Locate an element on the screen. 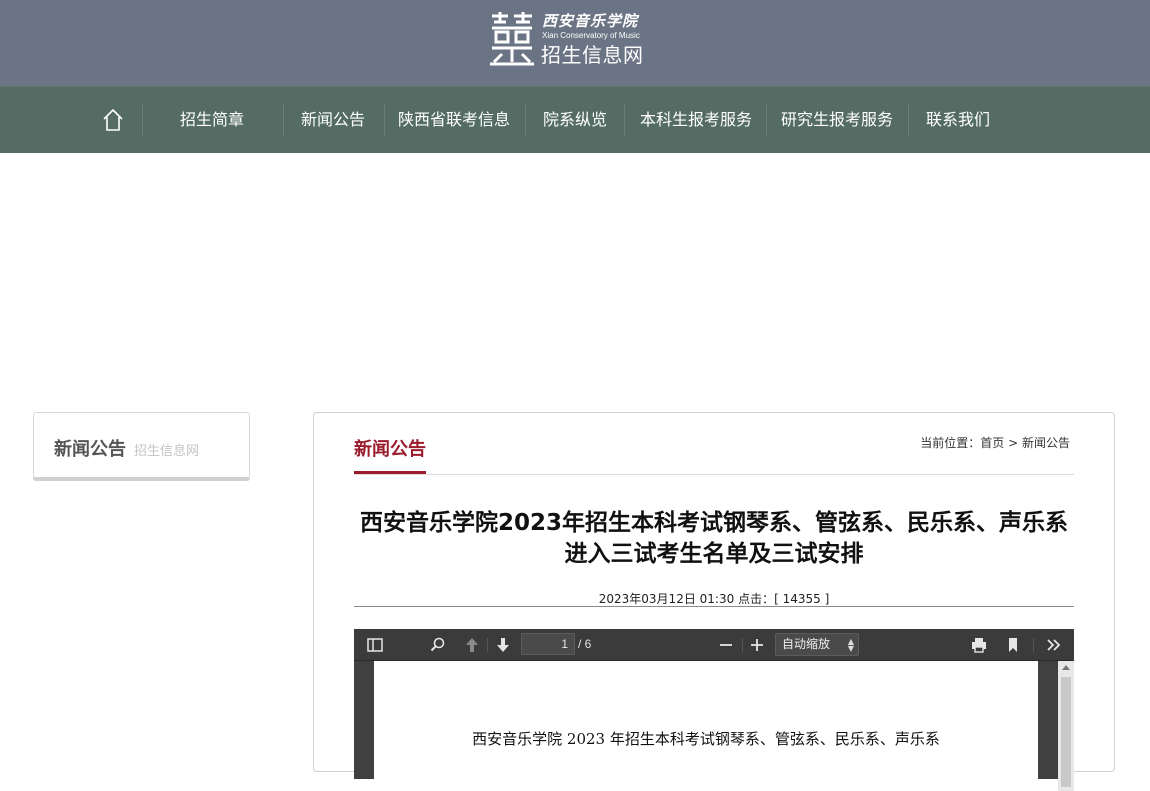 The image size is (1150, 791). zoom-select: 自动缩放 ▲ ▼ is located at coordinates (817, 644).